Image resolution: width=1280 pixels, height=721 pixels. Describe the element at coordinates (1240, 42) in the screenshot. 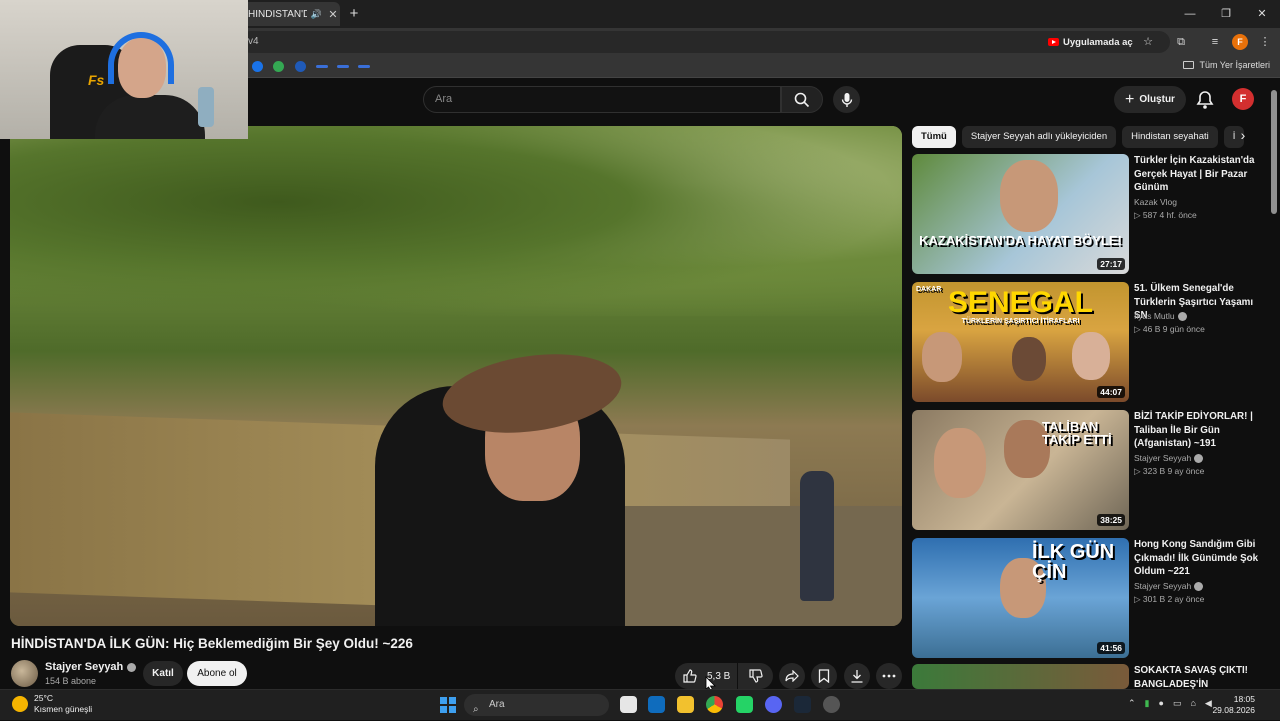

I see `profile-icon: F` at that location.